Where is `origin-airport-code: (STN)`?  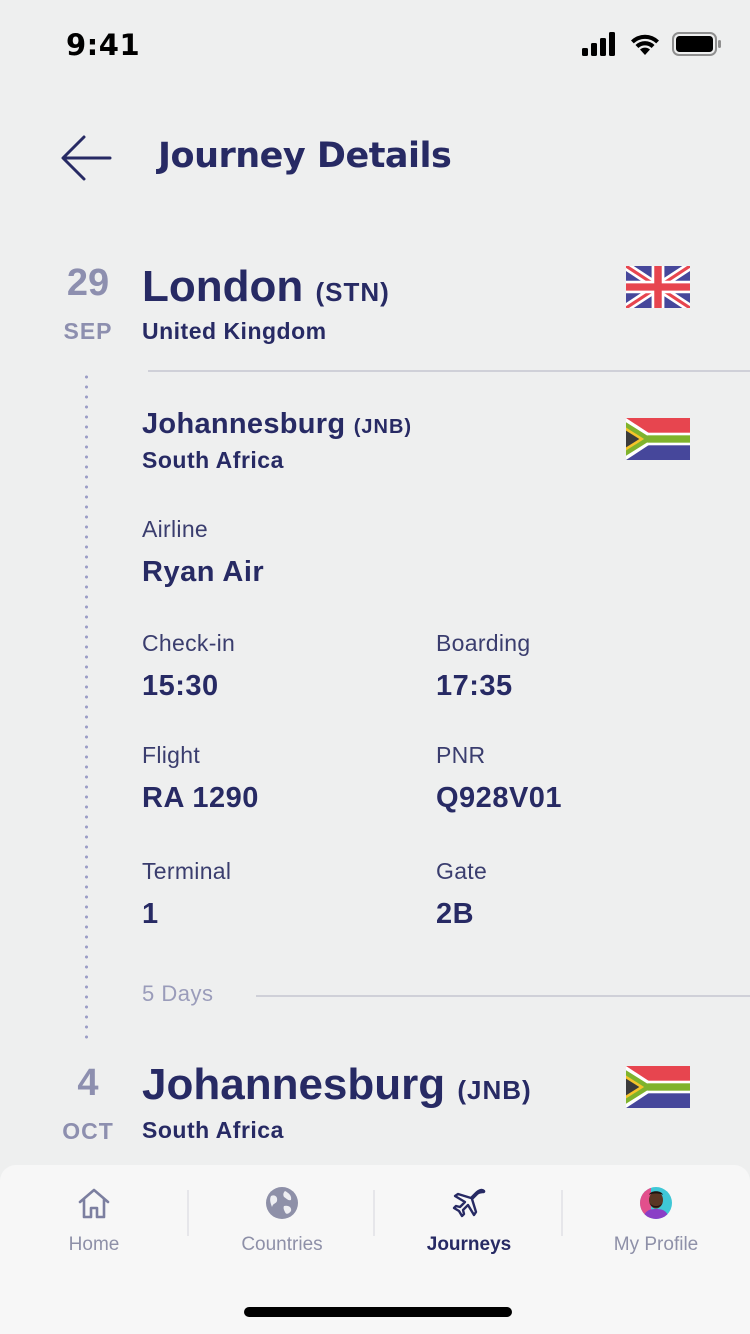
origin-airport-code: (STN) is located at coordinates (352, 292).